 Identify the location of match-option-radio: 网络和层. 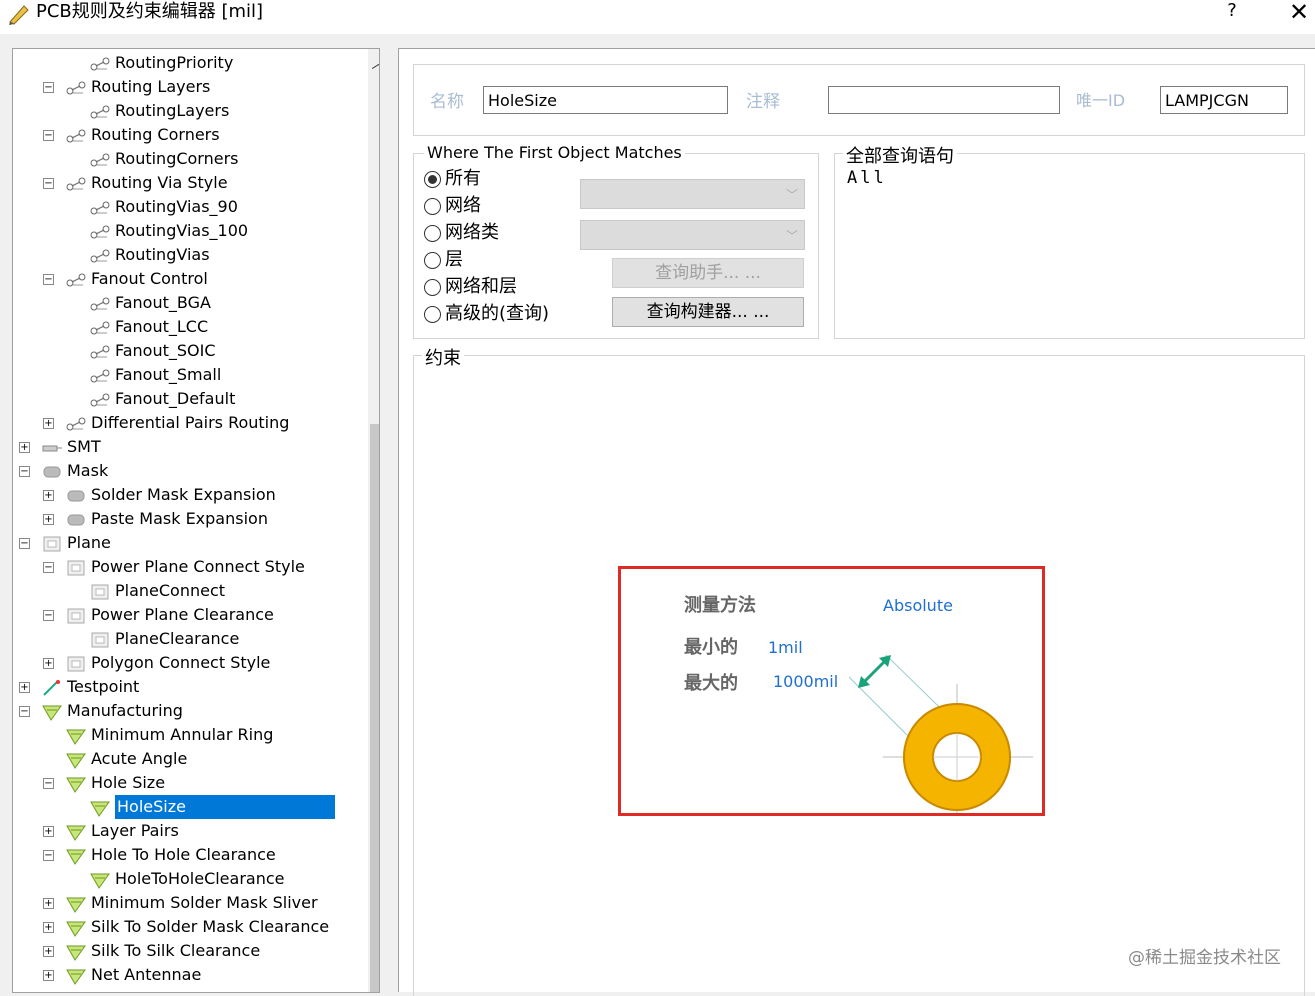
(470, 287).